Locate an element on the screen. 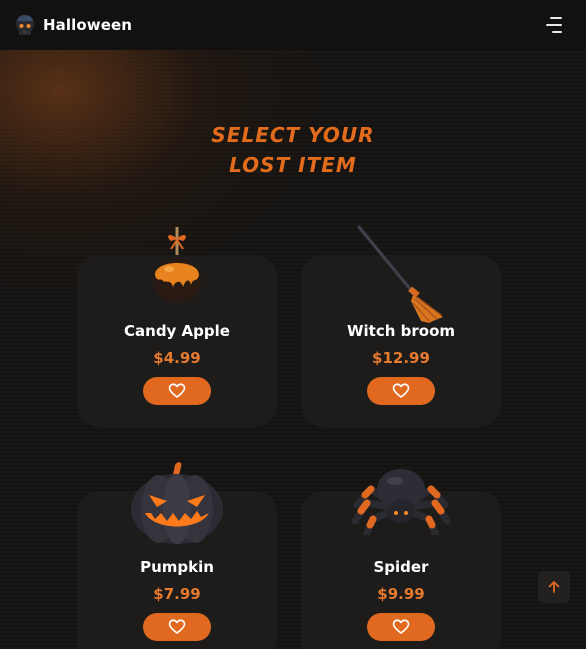  section-title-line-2: LOST ITEM is located at coordinates (293, 165).